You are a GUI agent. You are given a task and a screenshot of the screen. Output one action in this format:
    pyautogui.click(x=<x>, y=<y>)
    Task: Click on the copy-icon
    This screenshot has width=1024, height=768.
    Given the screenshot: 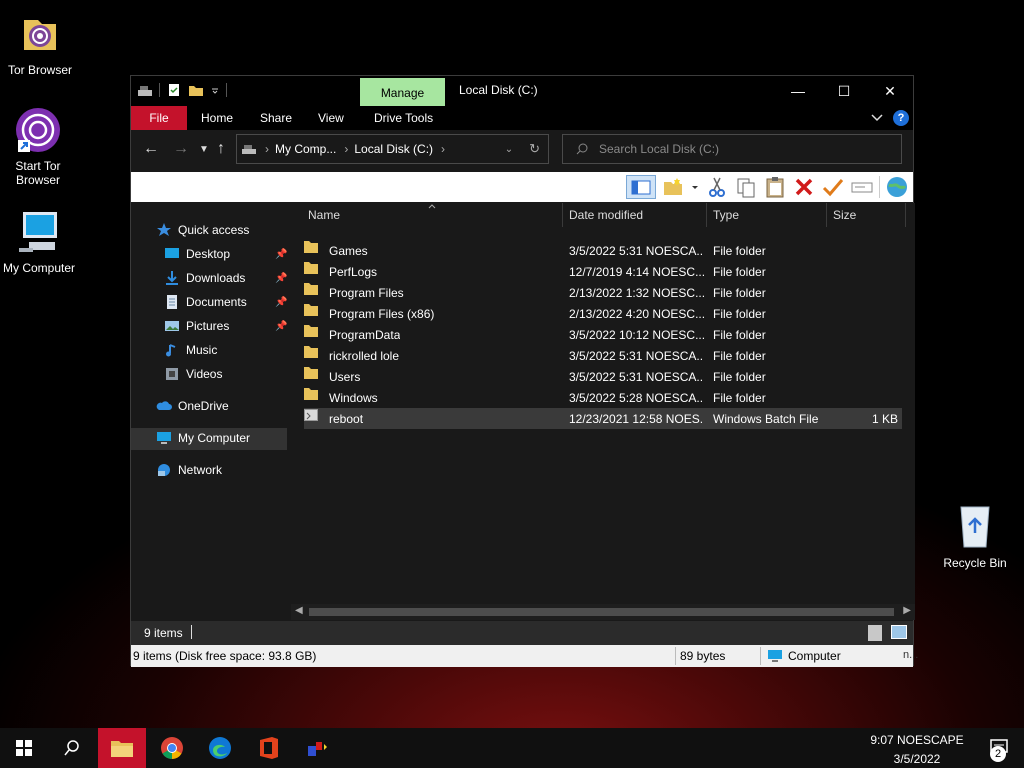 What is the action you would take?
    pyautogui.click(x=746, y=187)
    